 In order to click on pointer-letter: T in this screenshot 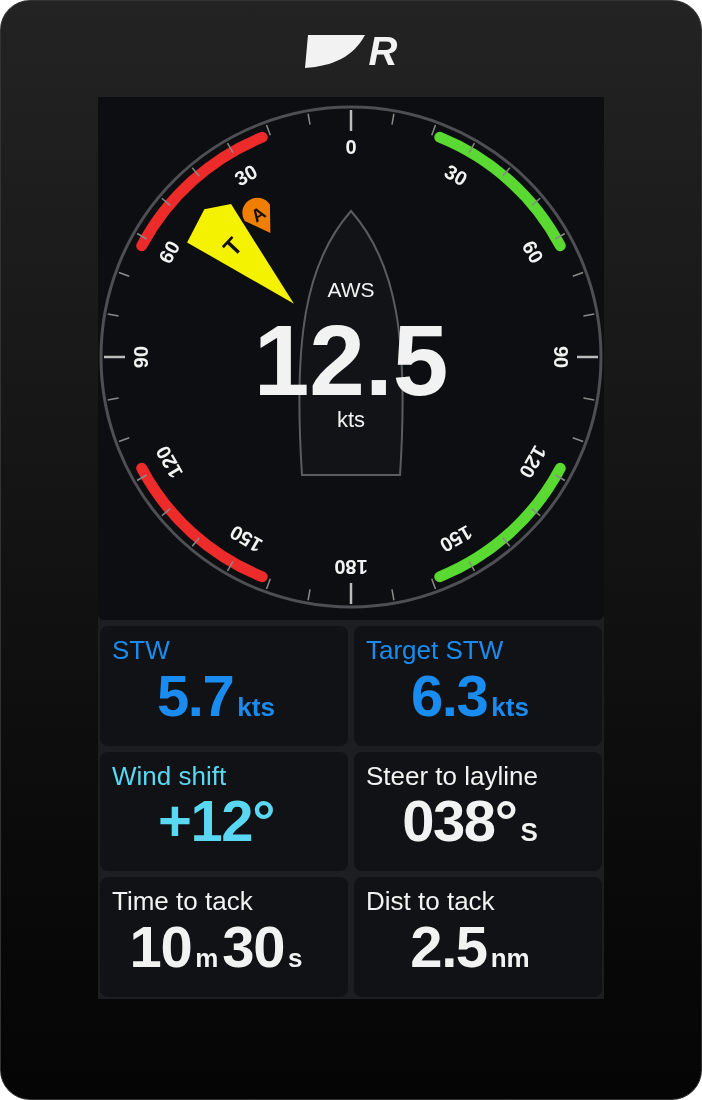, I will do `click(232, 246)`.